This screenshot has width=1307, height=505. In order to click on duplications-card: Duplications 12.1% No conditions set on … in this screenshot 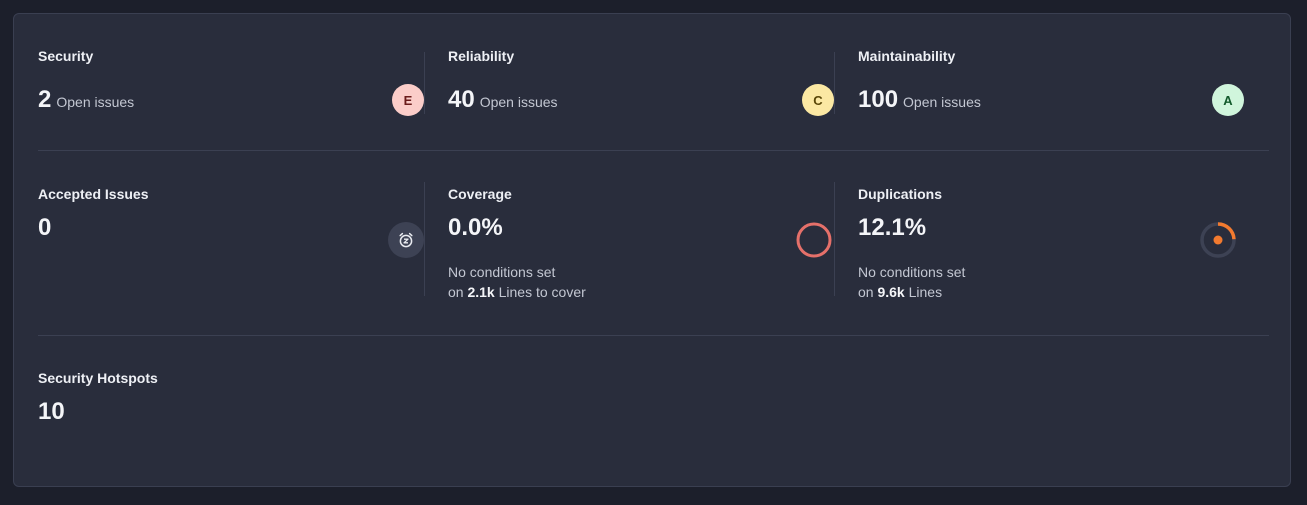, I will do `click(1051, 243)`.